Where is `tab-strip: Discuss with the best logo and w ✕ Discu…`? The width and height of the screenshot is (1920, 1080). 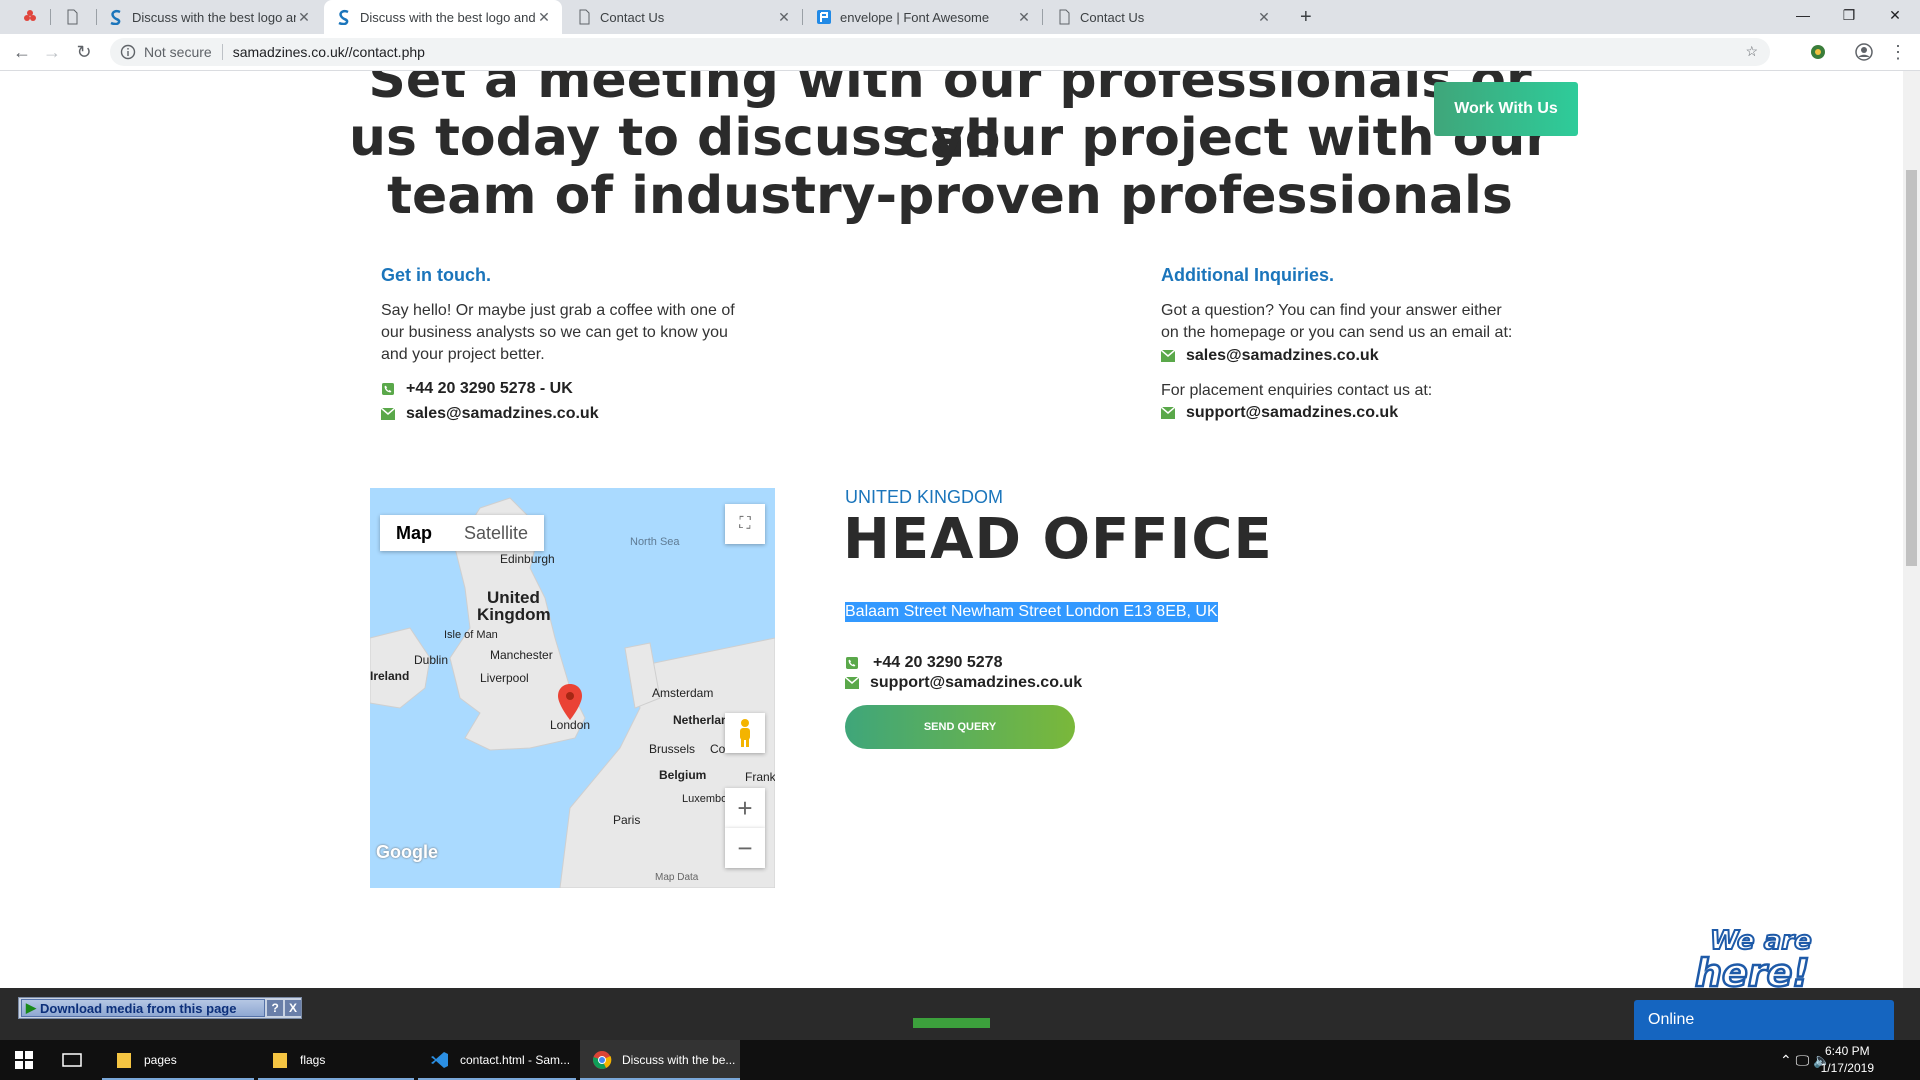
tab-strip: Discuss with the best logo and w ✕ Discu… is located at coordinates (960, 17).